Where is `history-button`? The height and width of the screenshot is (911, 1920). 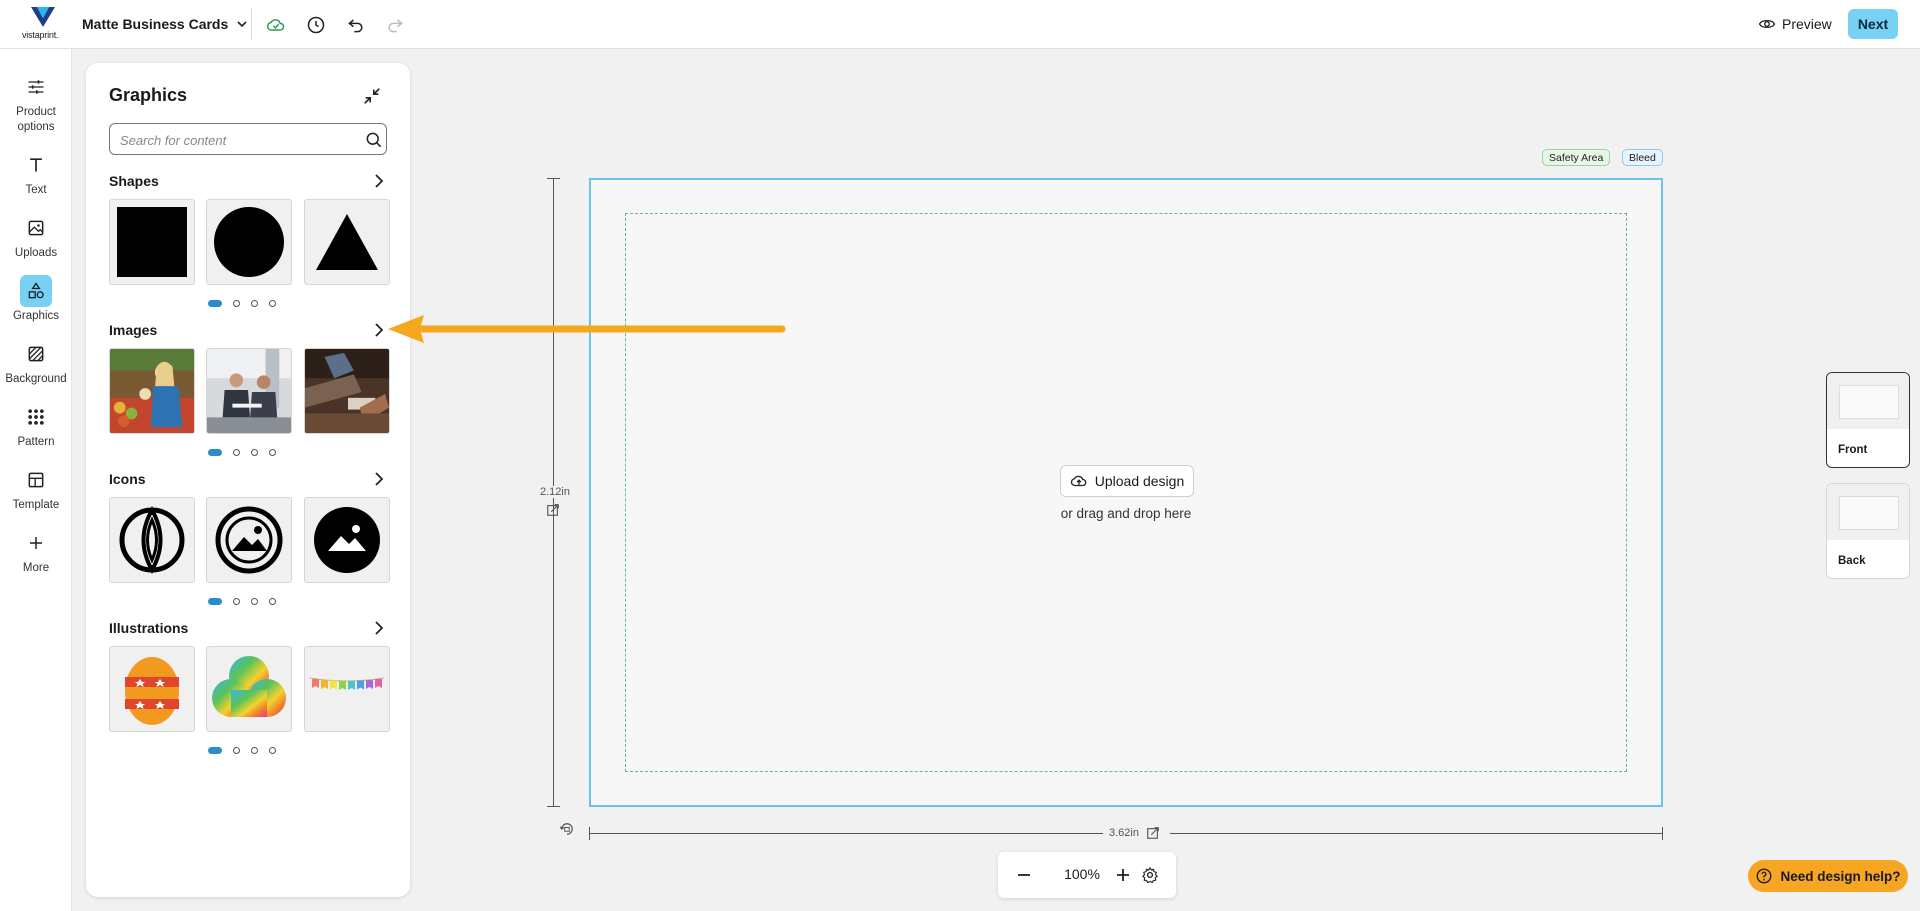
history-button is located at coordinates (316, 25).